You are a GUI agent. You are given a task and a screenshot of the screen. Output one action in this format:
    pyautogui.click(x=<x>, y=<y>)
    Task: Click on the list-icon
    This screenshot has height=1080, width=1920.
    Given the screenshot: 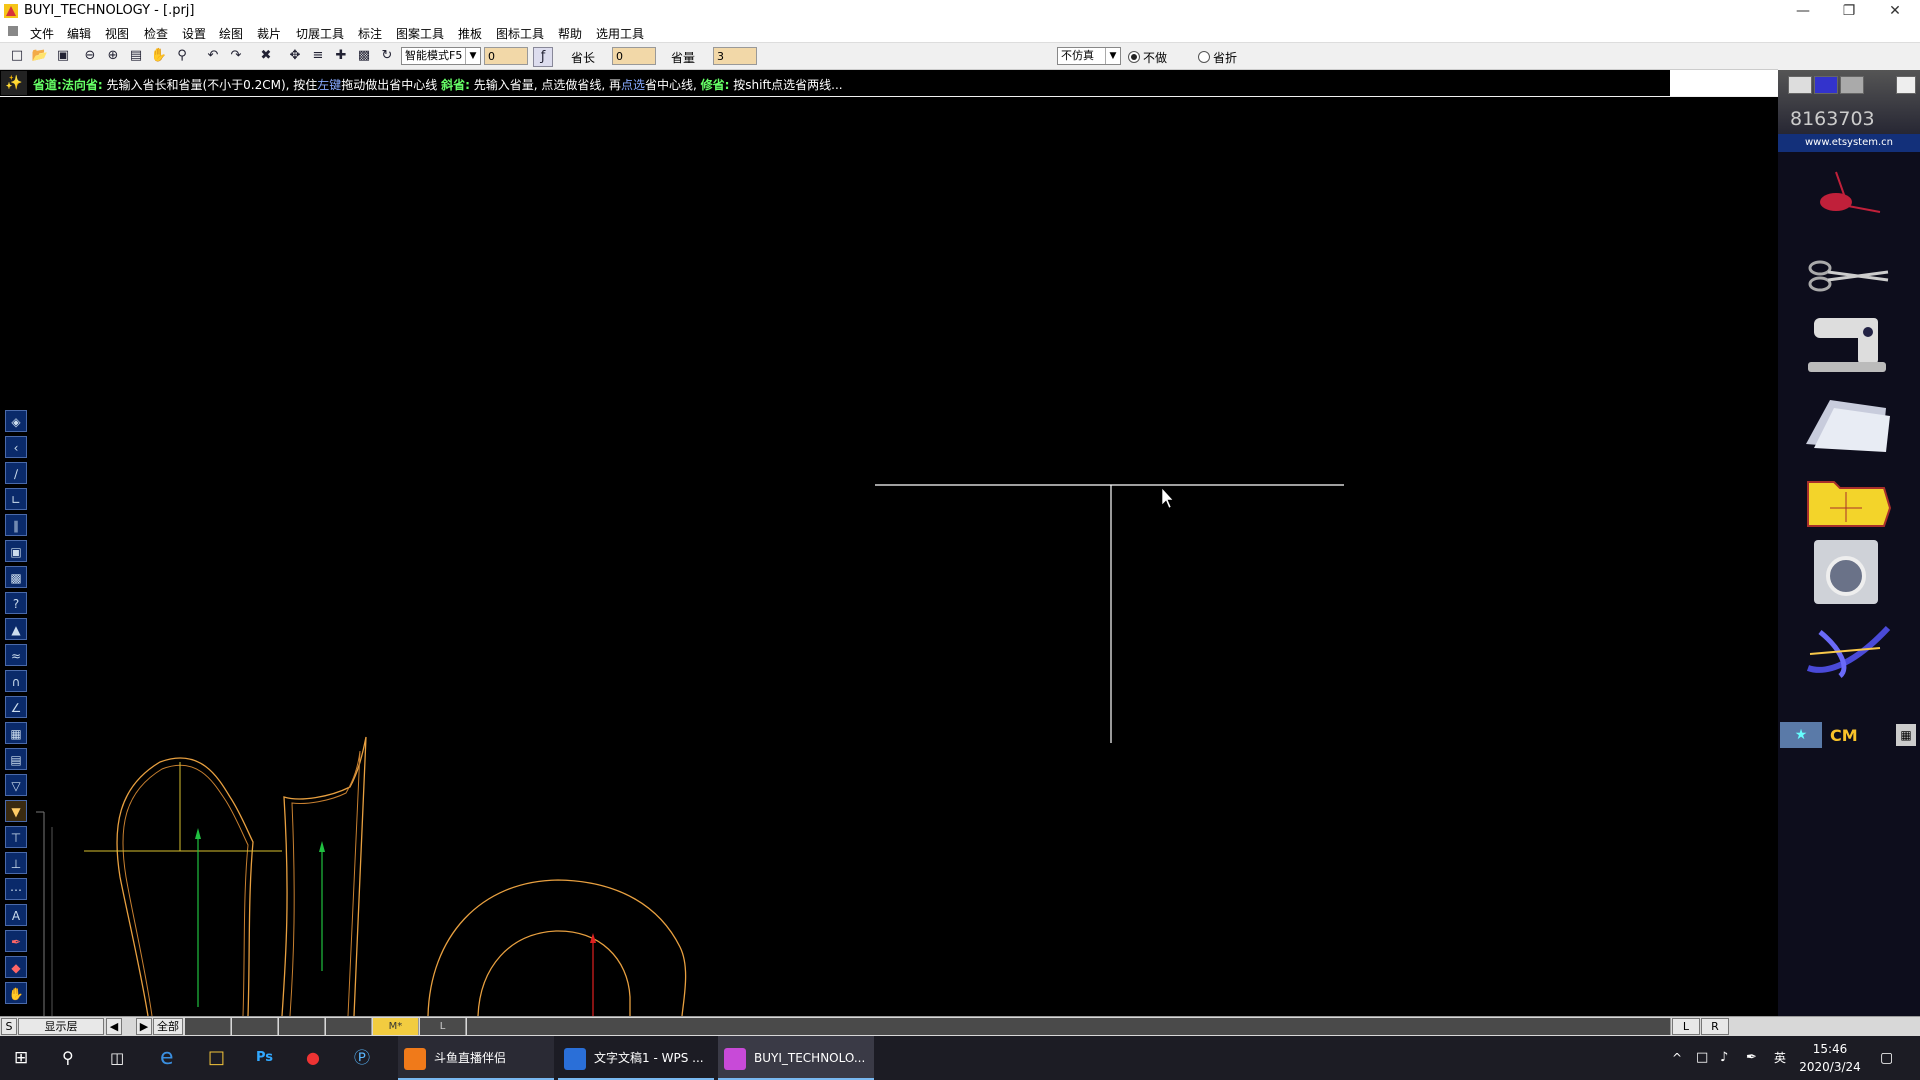 What is the action you would take?
    pyautogui.click(x=1906, y=85)
    